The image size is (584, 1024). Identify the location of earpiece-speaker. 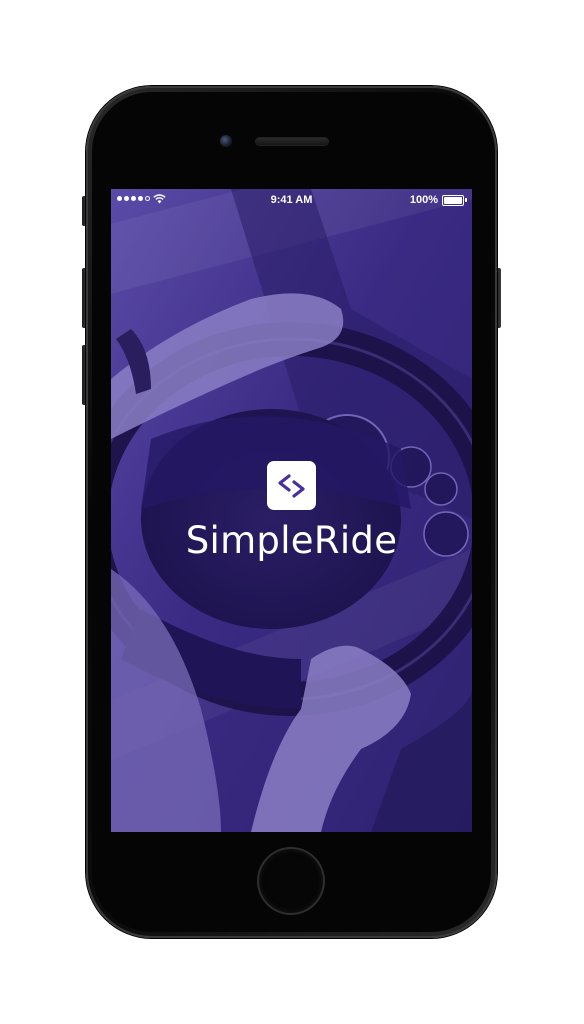
(292, 141).